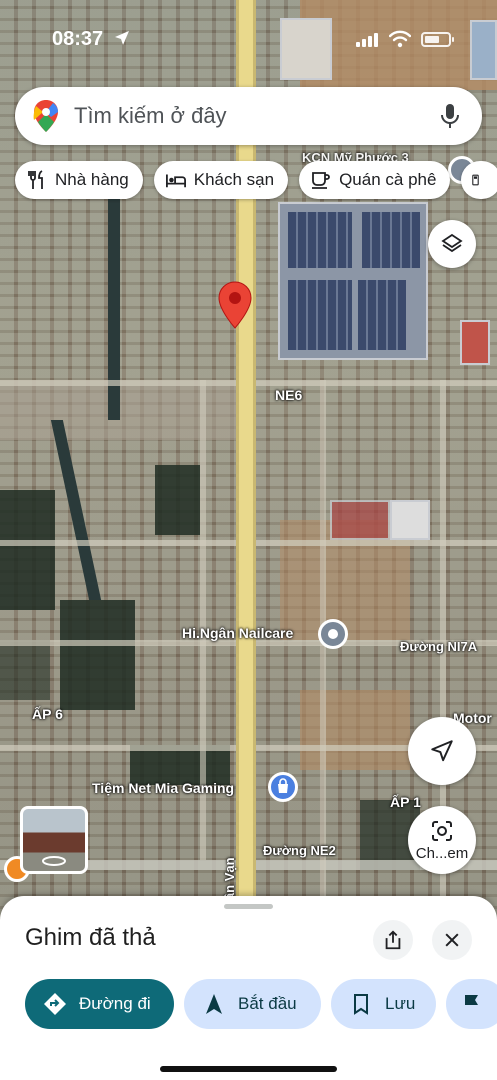 The image size is (497, 1080). I want to click on lens-label: Ch...em, so click(442, 853).